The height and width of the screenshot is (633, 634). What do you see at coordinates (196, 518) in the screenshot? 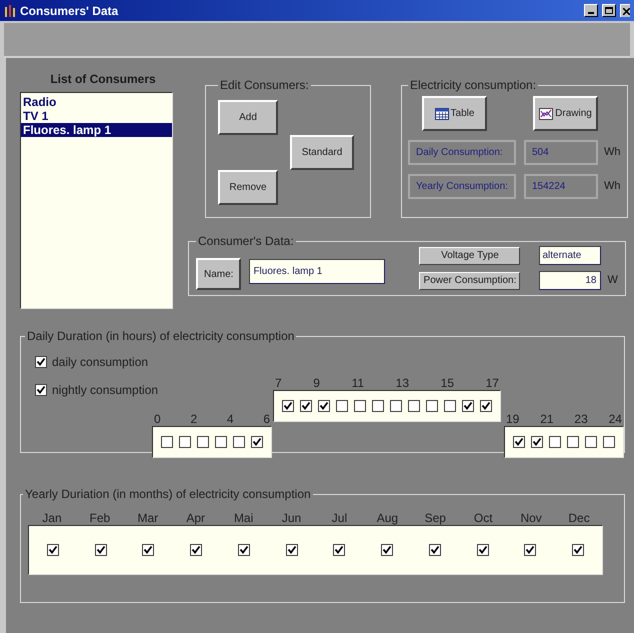
I see `month-label: Apr` at bounding box center [196, 518].